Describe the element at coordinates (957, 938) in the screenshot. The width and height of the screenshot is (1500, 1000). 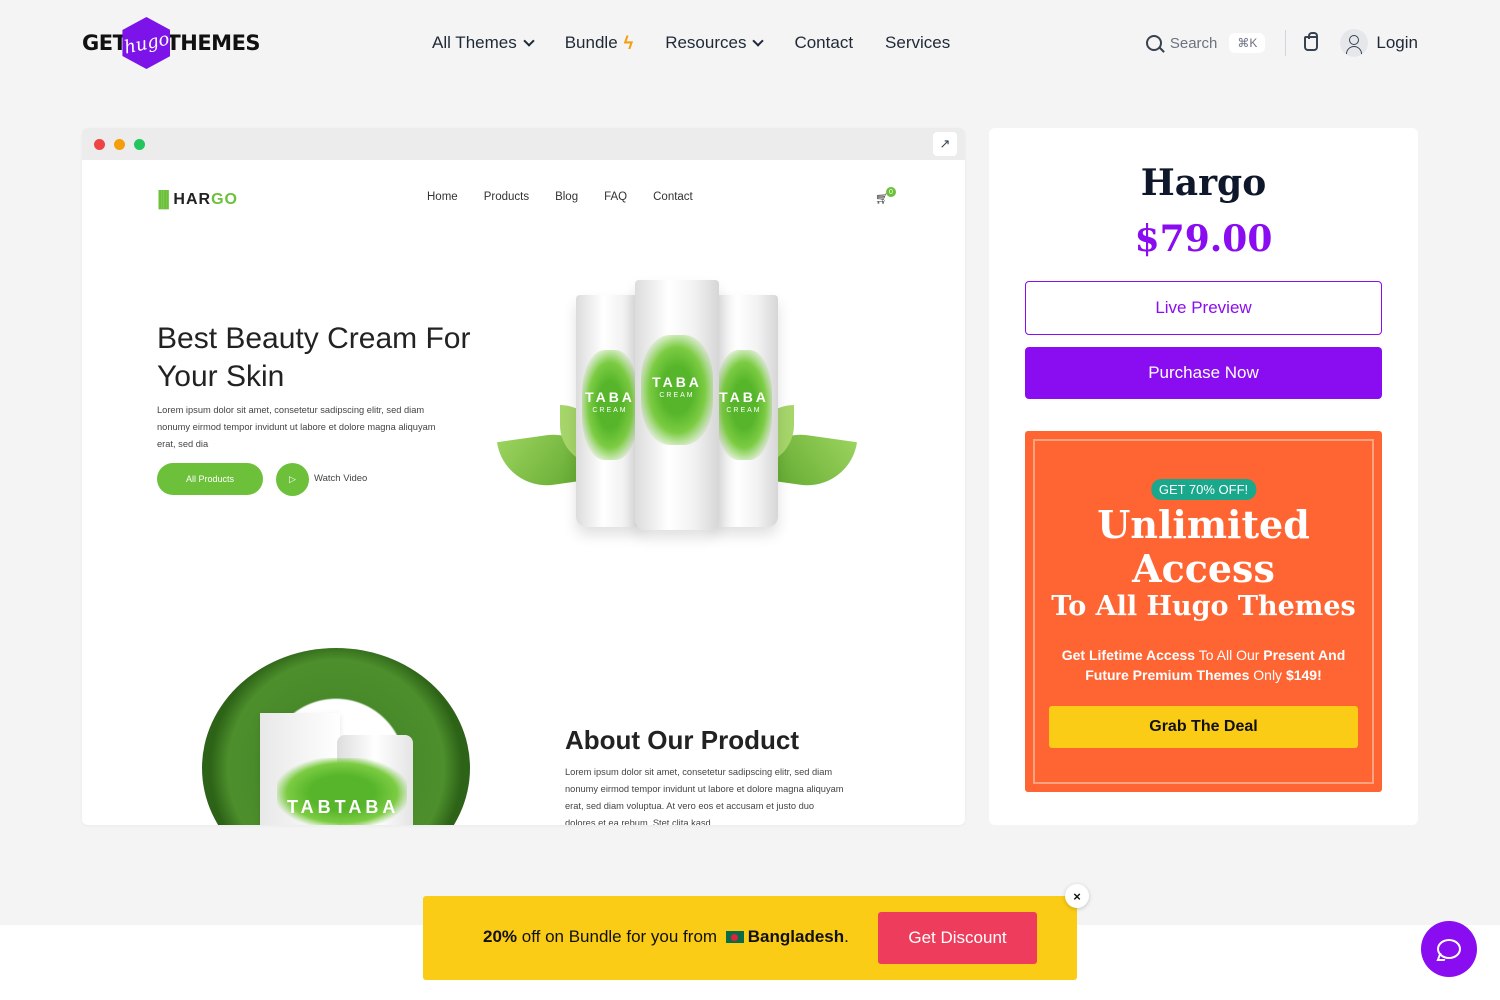
I see `get-discount-button: Get Discount` at that location.